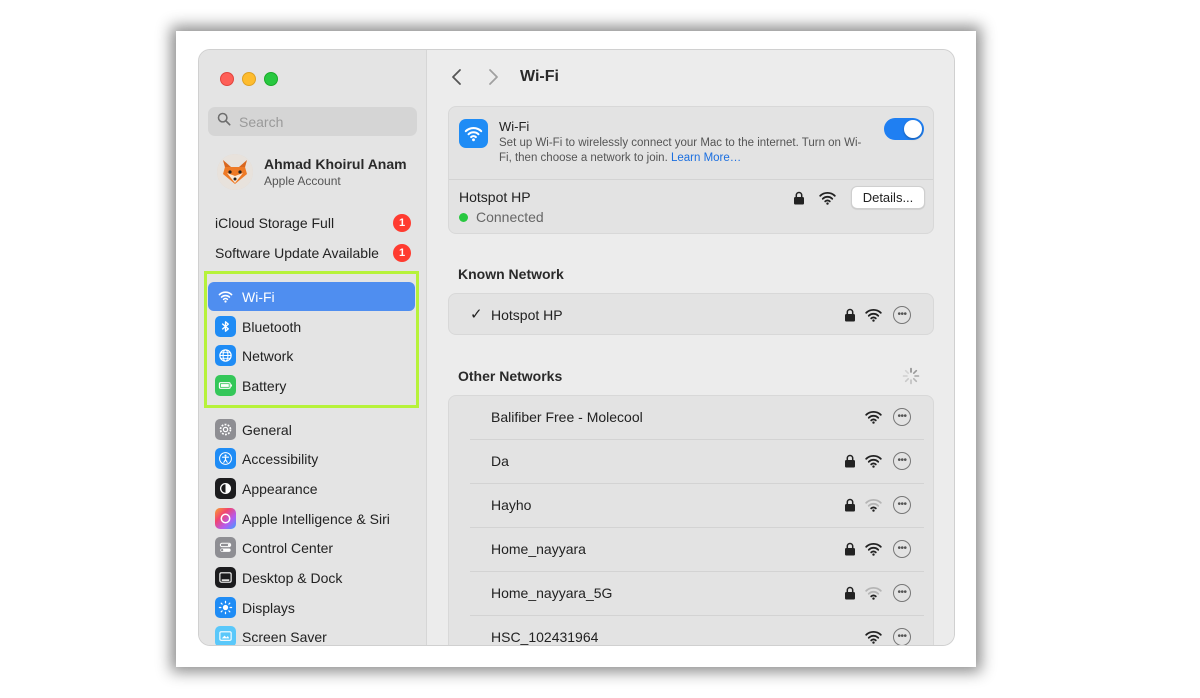 Image resolution: width=1200 pixels, height=698 pixels. I want to click on zoom-button, so click(271, 79).